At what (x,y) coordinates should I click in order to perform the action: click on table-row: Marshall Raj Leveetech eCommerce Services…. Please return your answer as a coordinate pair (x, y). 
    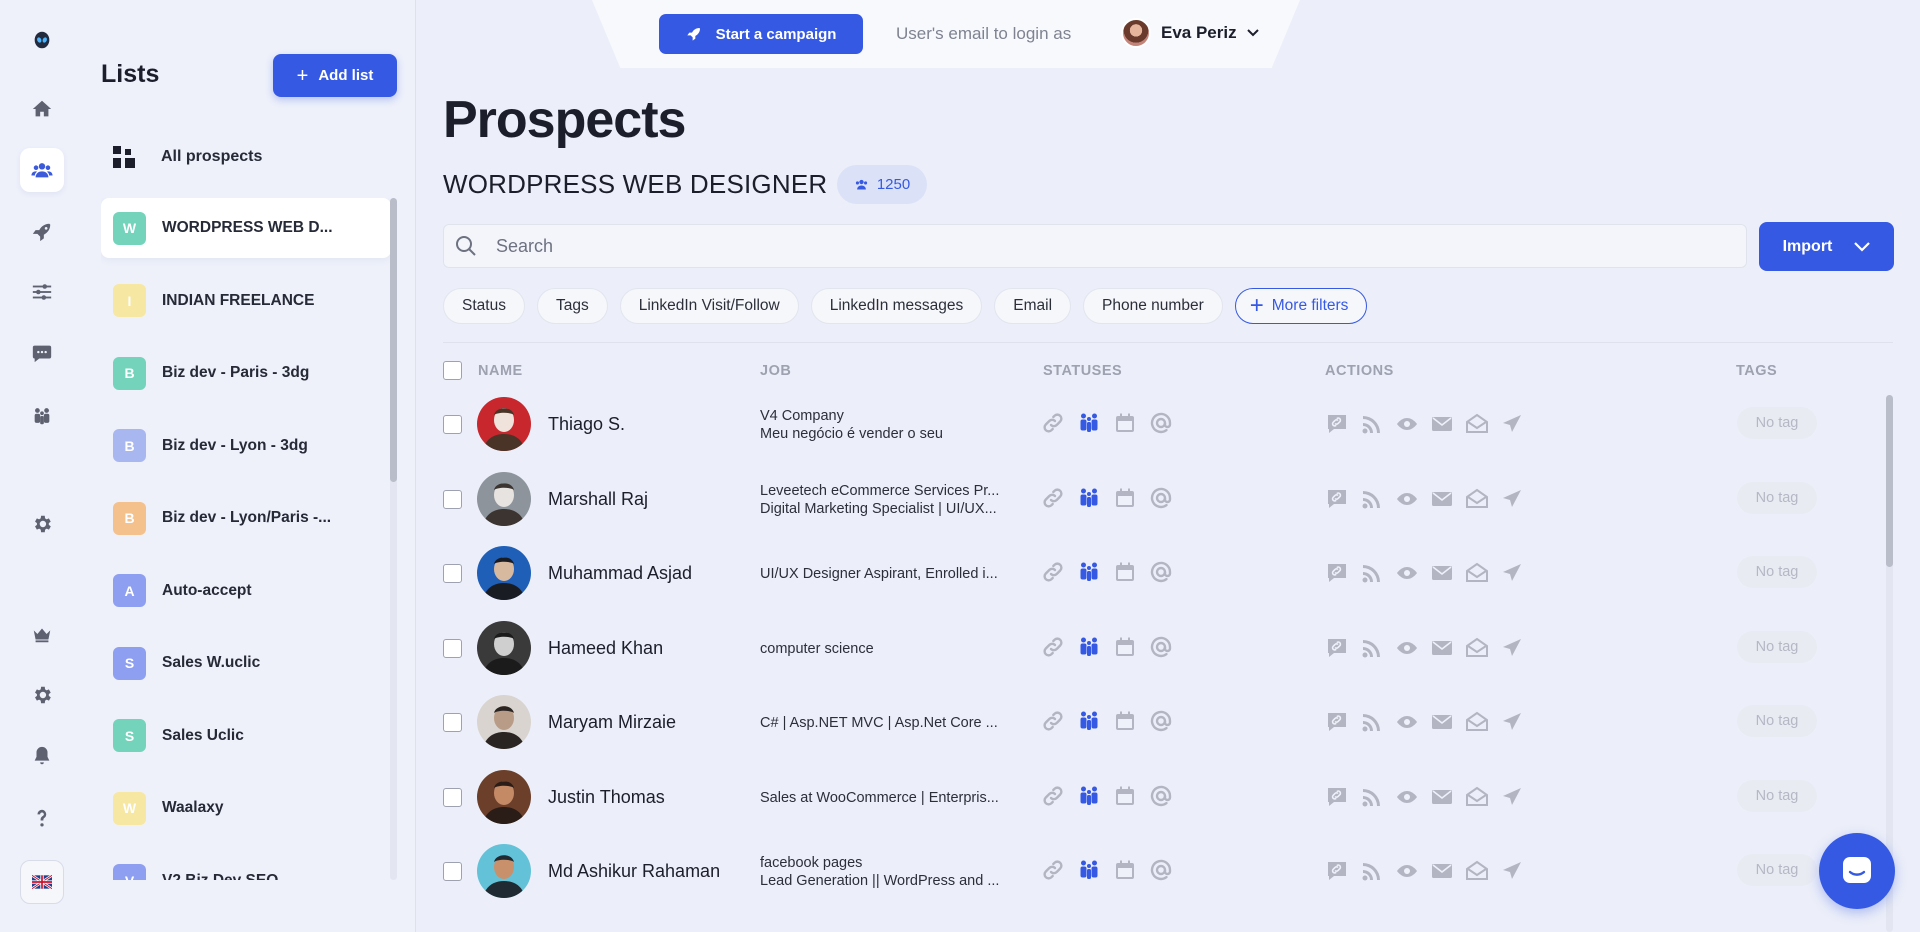
    Looking at the image, I should click on (950, 499).